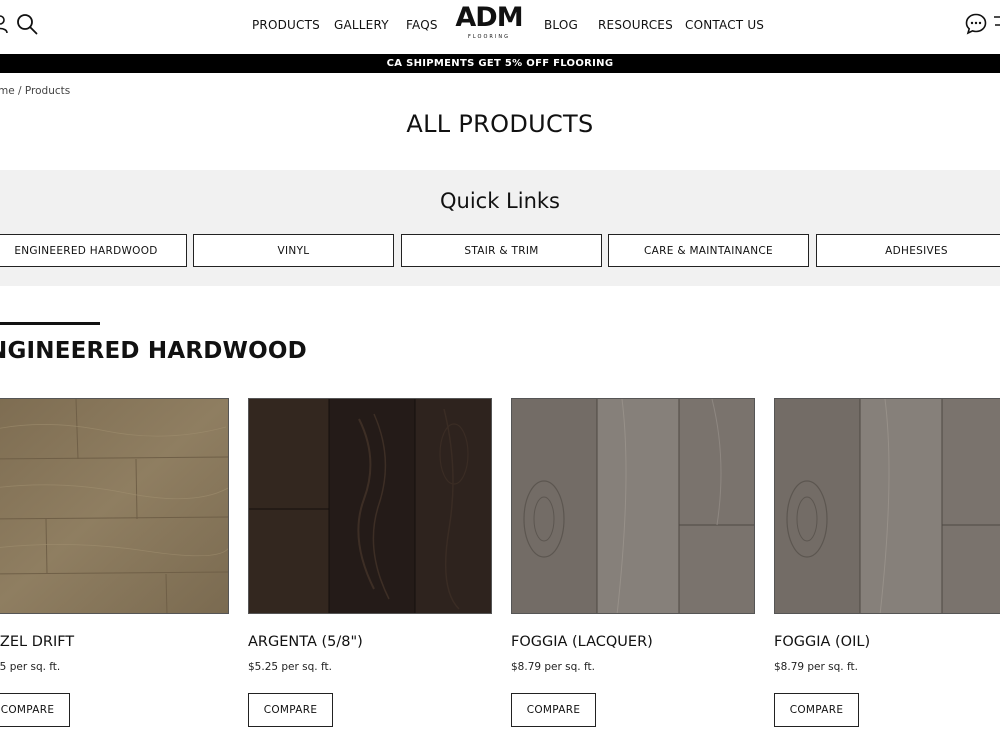 The image size is (1000, 750). What do you see at coordinates (500, 124) in the screenshot?
I see `page-title: ALL PRODUCTS` at bounding box center [500, 124].